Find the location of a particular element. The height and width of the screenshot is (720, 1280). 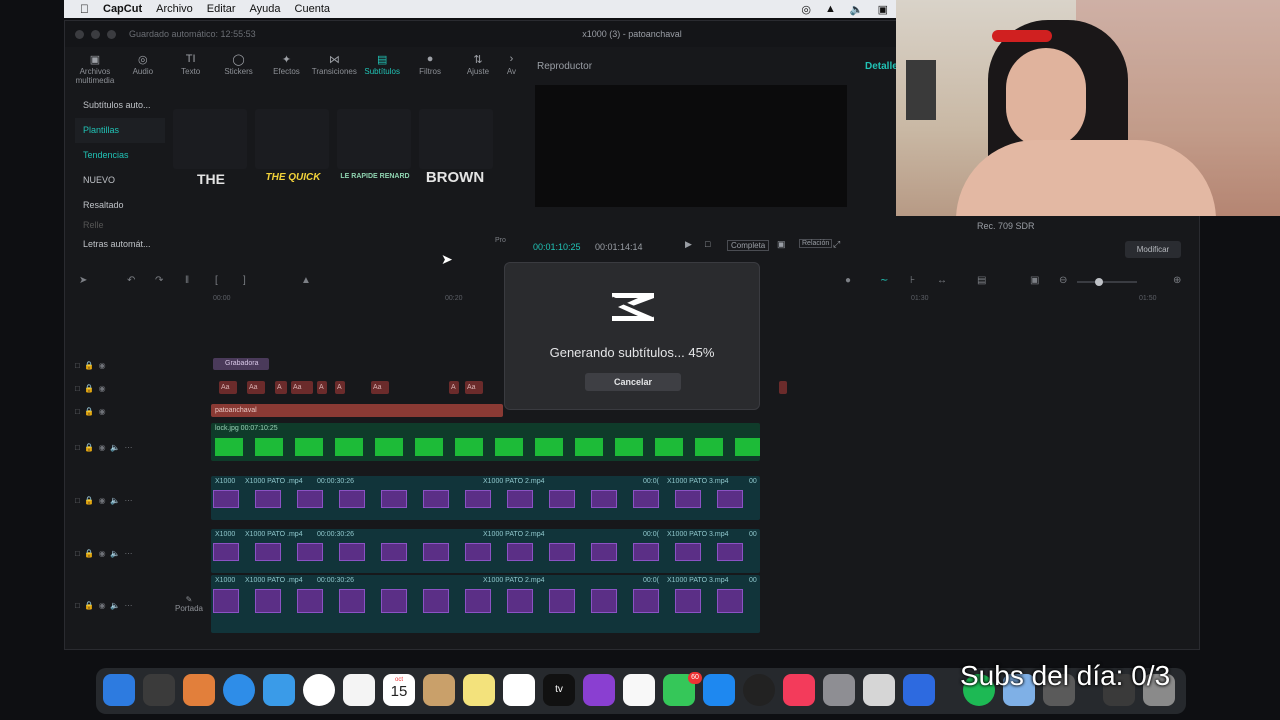

music-icon is located at coordinates (799, 690).